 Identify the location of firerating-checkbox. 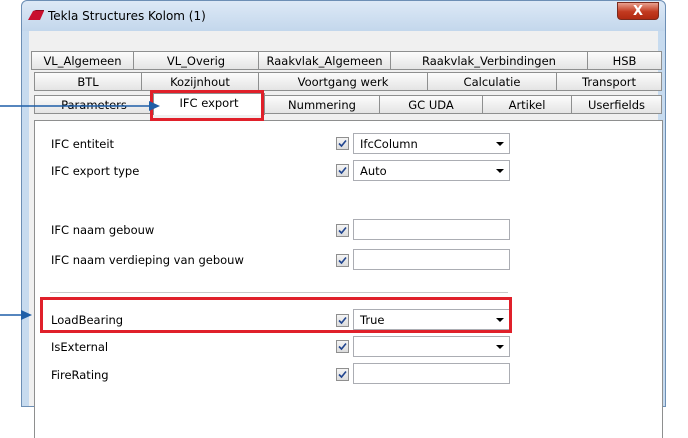
(342, 374).